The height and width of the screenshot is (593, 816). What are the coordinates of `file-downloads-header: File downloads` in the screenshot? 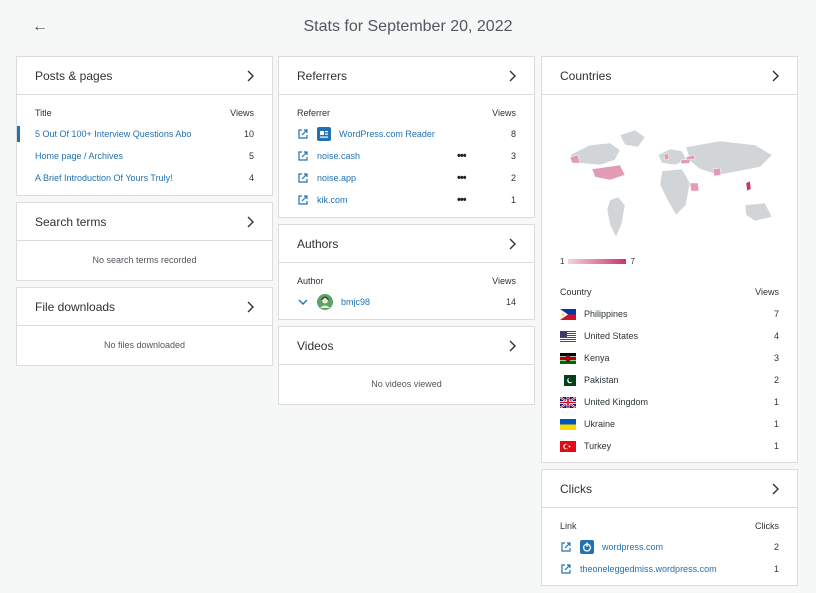 It's located at (144, 307).